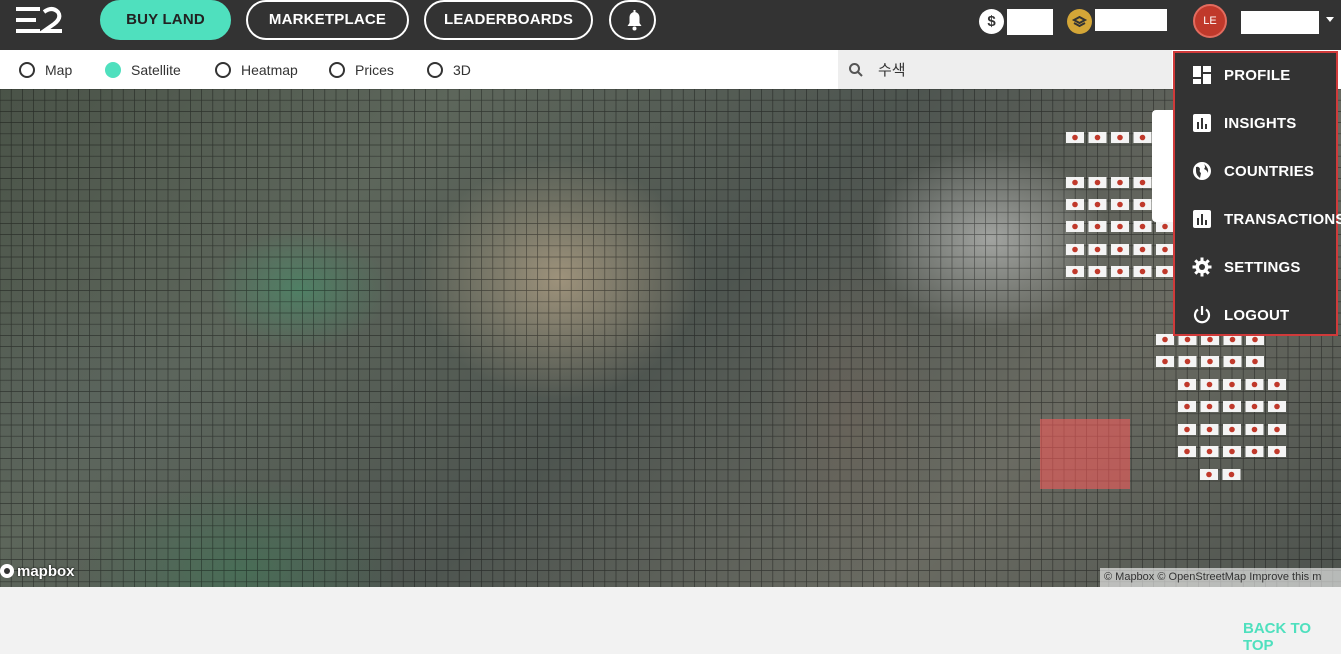  I want to click on map-side-panel, so click(1163, 166).